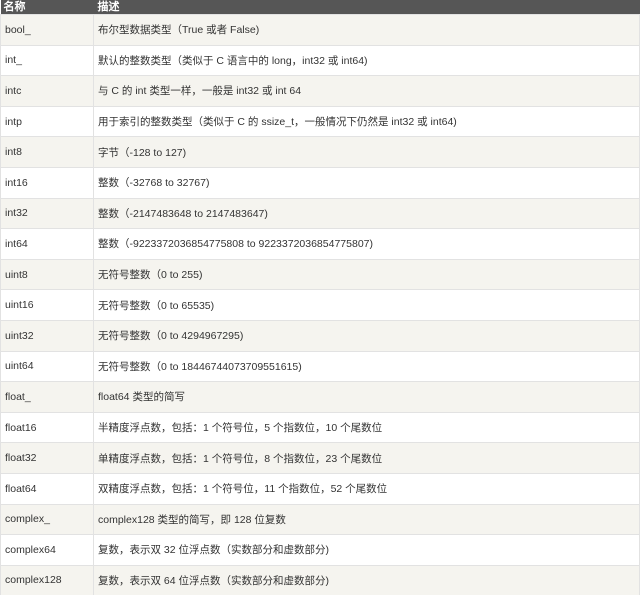 The height and width of the screenshot is (595, 640). Describe the element at coordinates (47, 121) in the screenshot. I see `type-name-cell: intp` at that location.